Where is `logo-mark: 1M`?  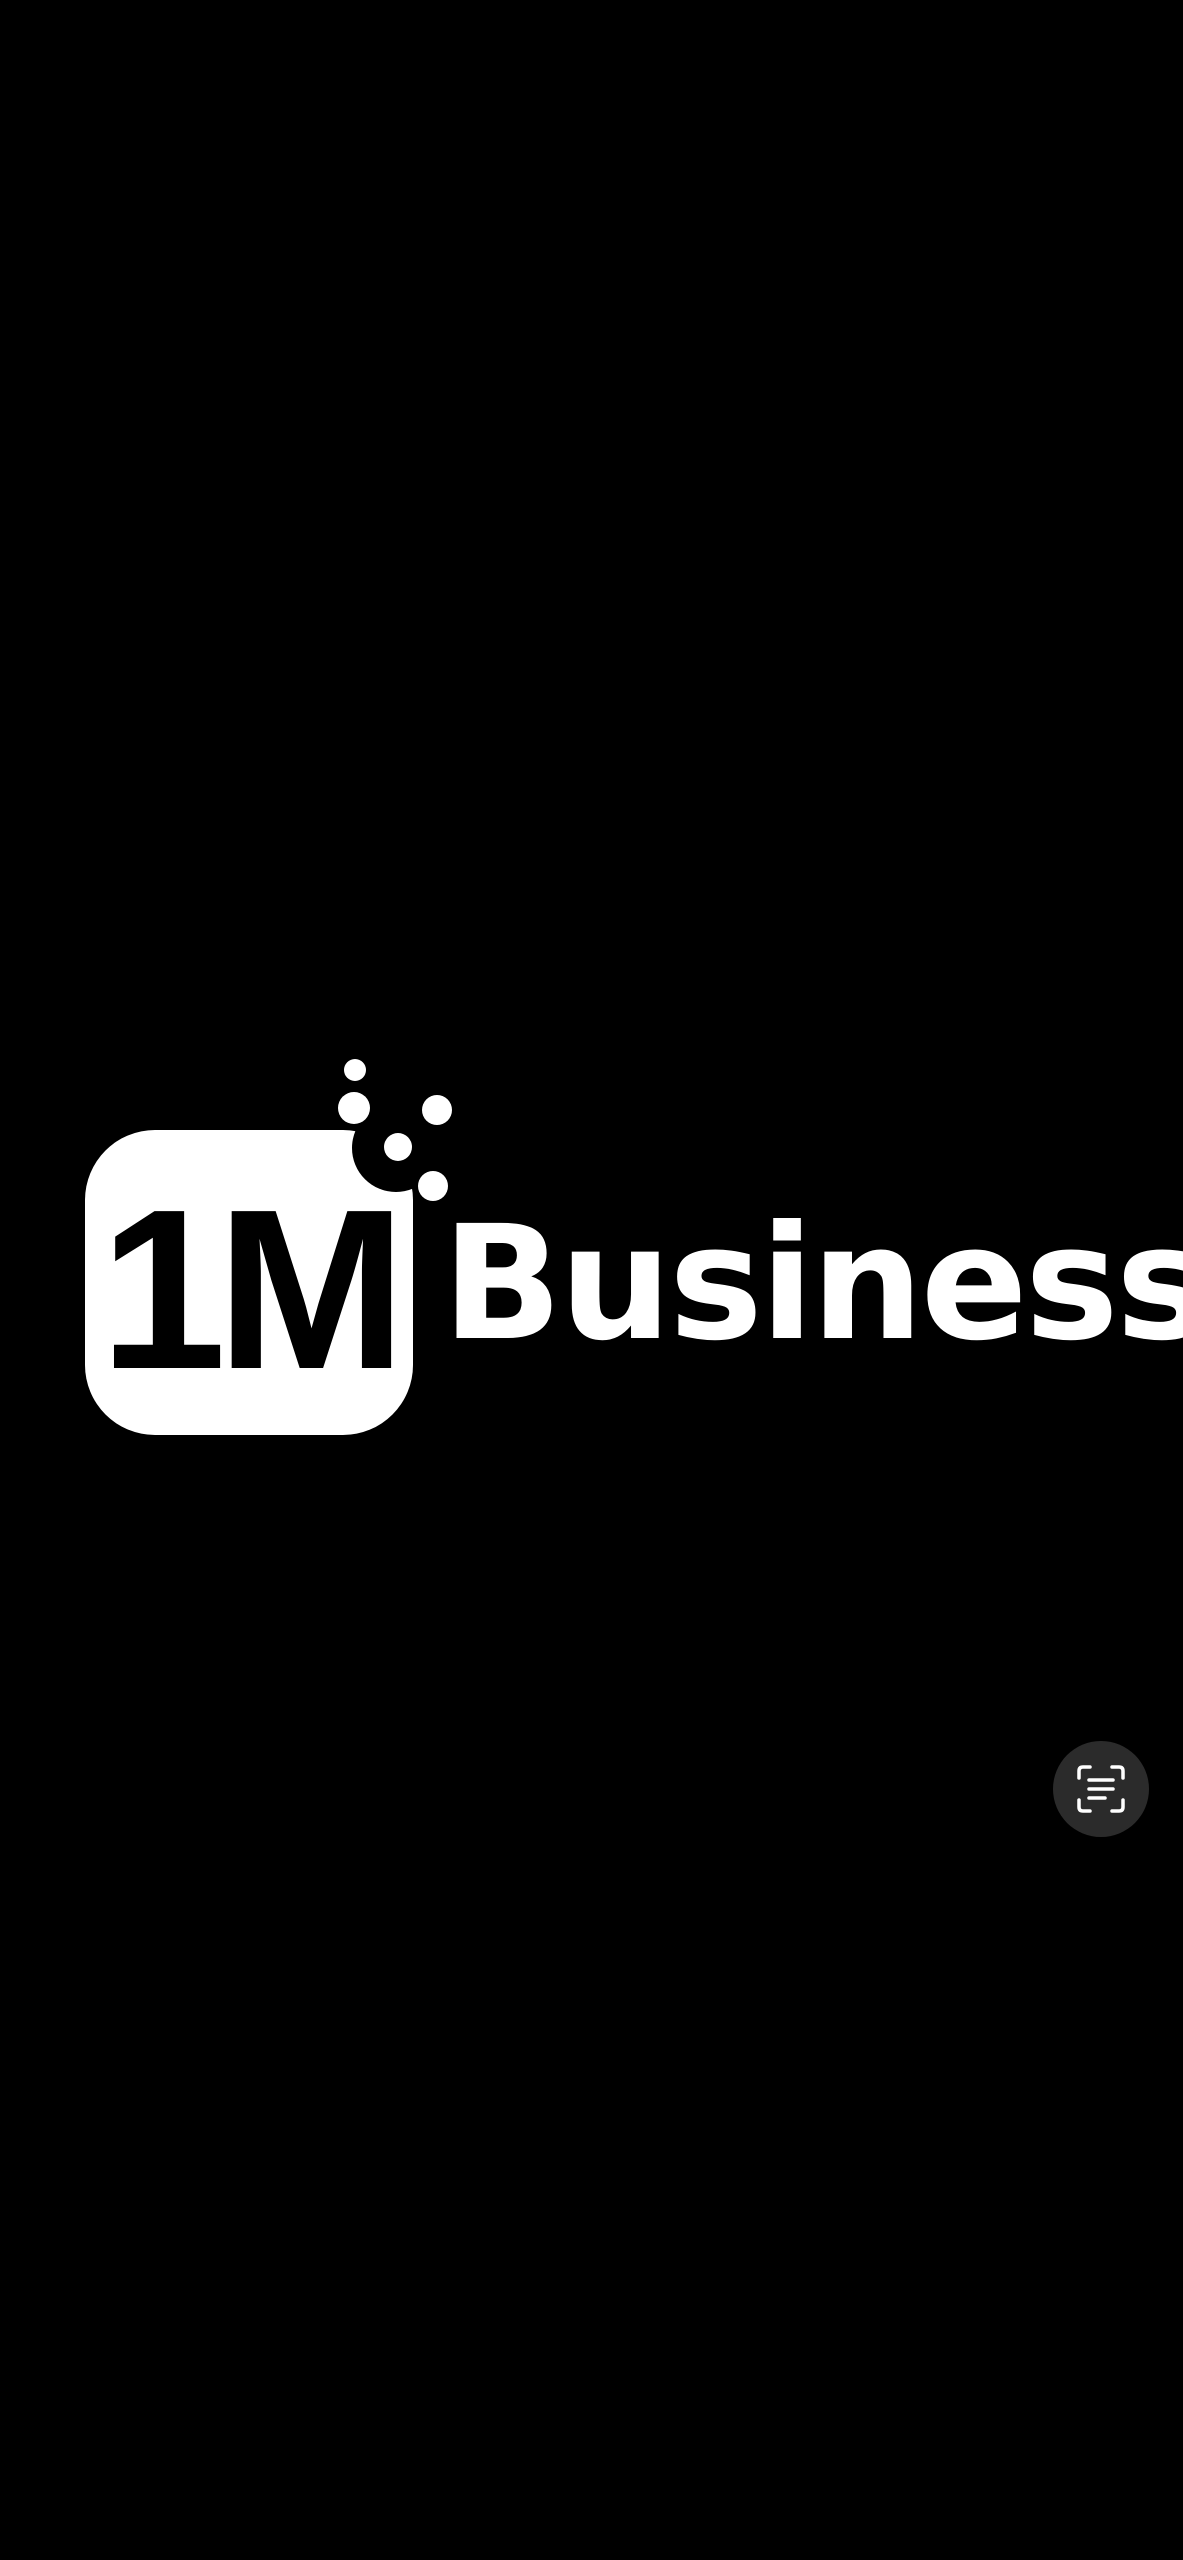
logo-mark: 1M is located at coordinates (280, 1247).